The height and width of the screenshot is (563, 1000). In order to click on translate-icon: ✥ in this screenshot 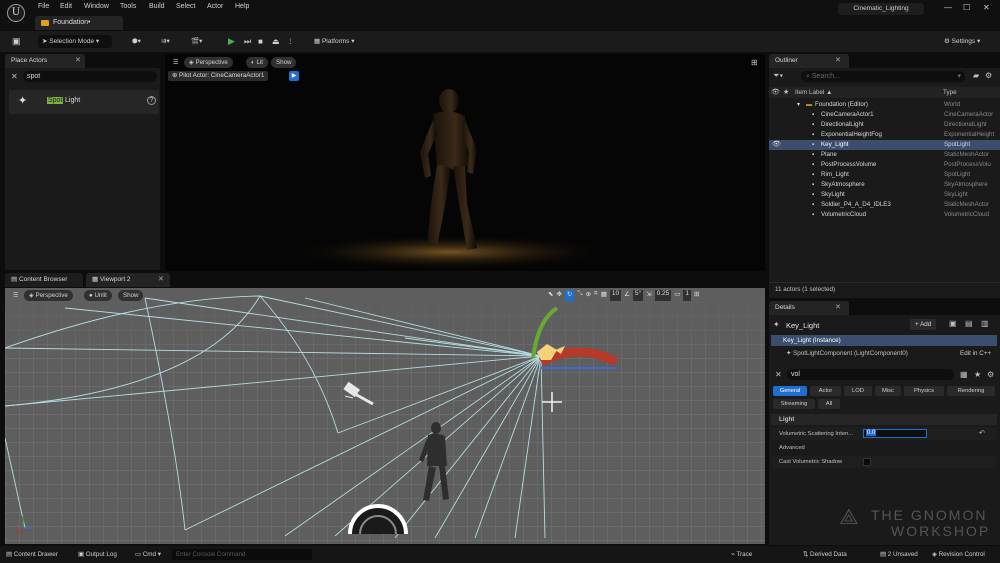, I will do `click(558, 295)`.